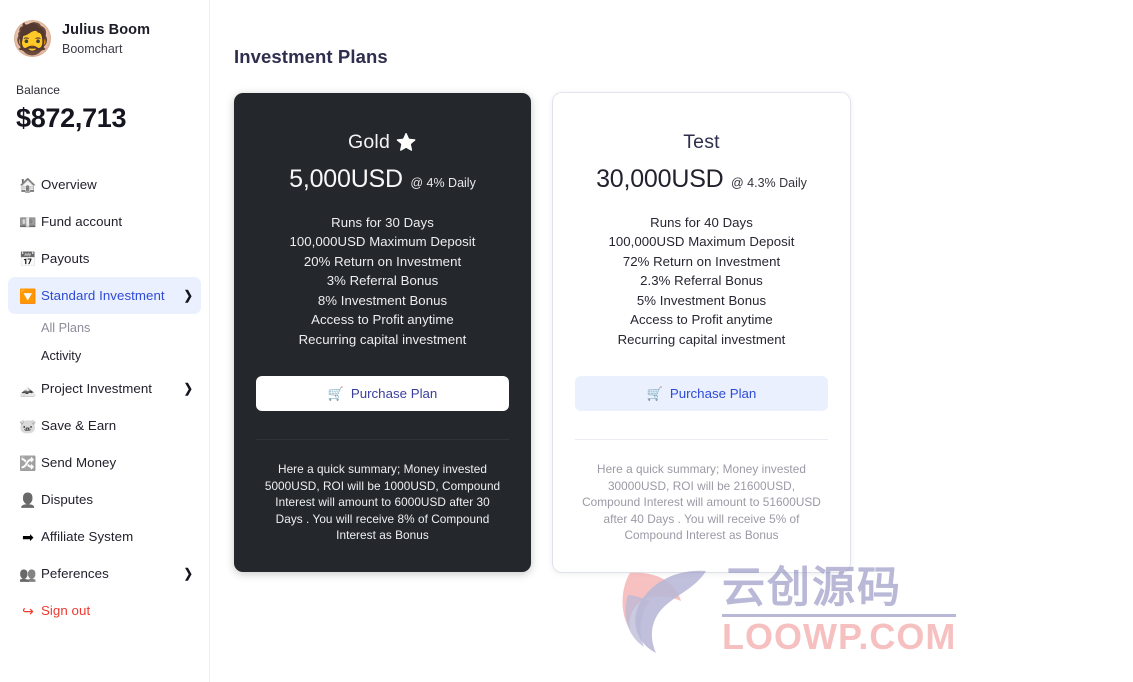 This screenshot has height=682, width=1133. I want to click on sidebar-subitem-all-plans: All Plans, so click(104, 328).